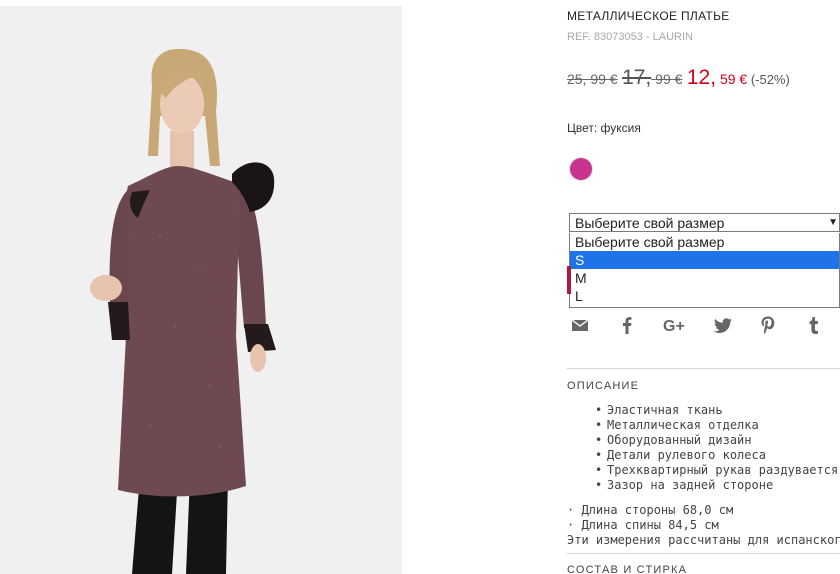 This screenshot has width=840, height=574. What do you see at coordinates (716, 440) in the screenshot?
I see `feature-item: Оборудованный дизайн` at bounding box center [716, 440].